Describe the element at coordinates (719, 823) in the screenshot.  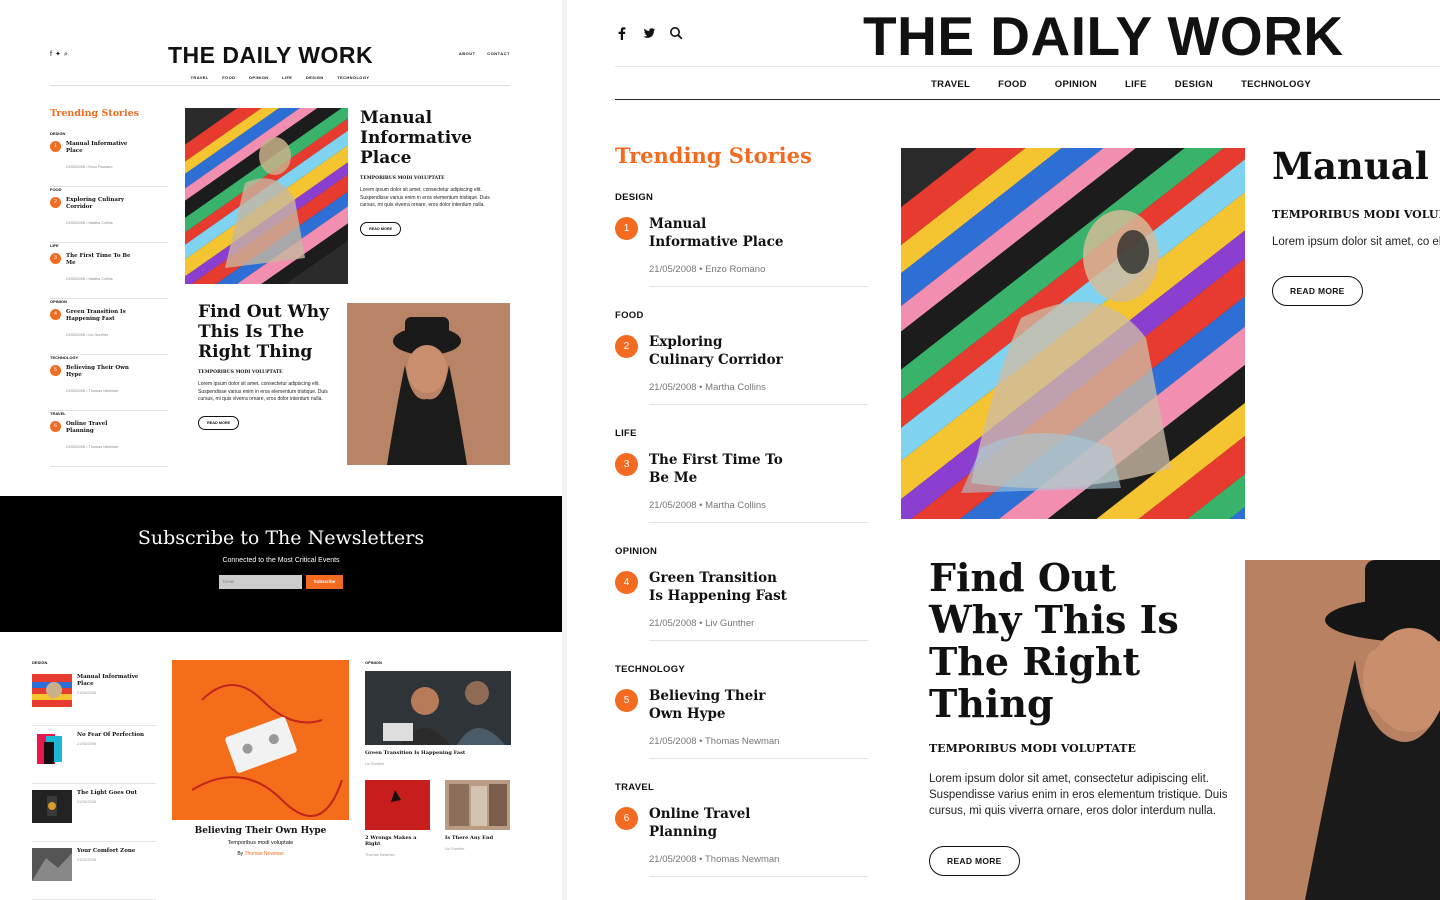
I see `story-title: Online Travel Planning` at that location.